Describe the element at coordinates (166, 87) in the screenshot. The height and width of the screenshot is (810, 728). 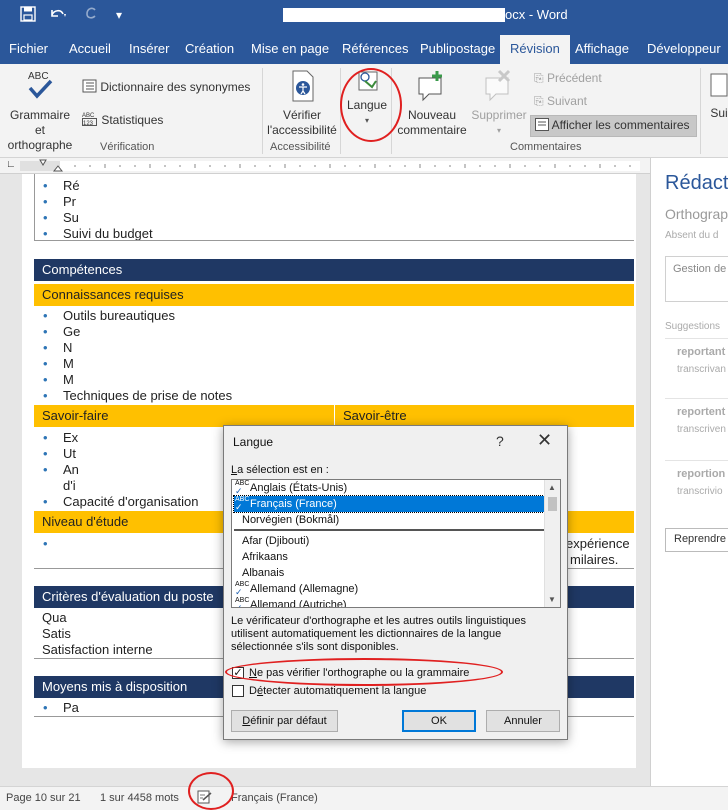
I see `synonyms-button: Dictionnaire des synonymes` at that location.